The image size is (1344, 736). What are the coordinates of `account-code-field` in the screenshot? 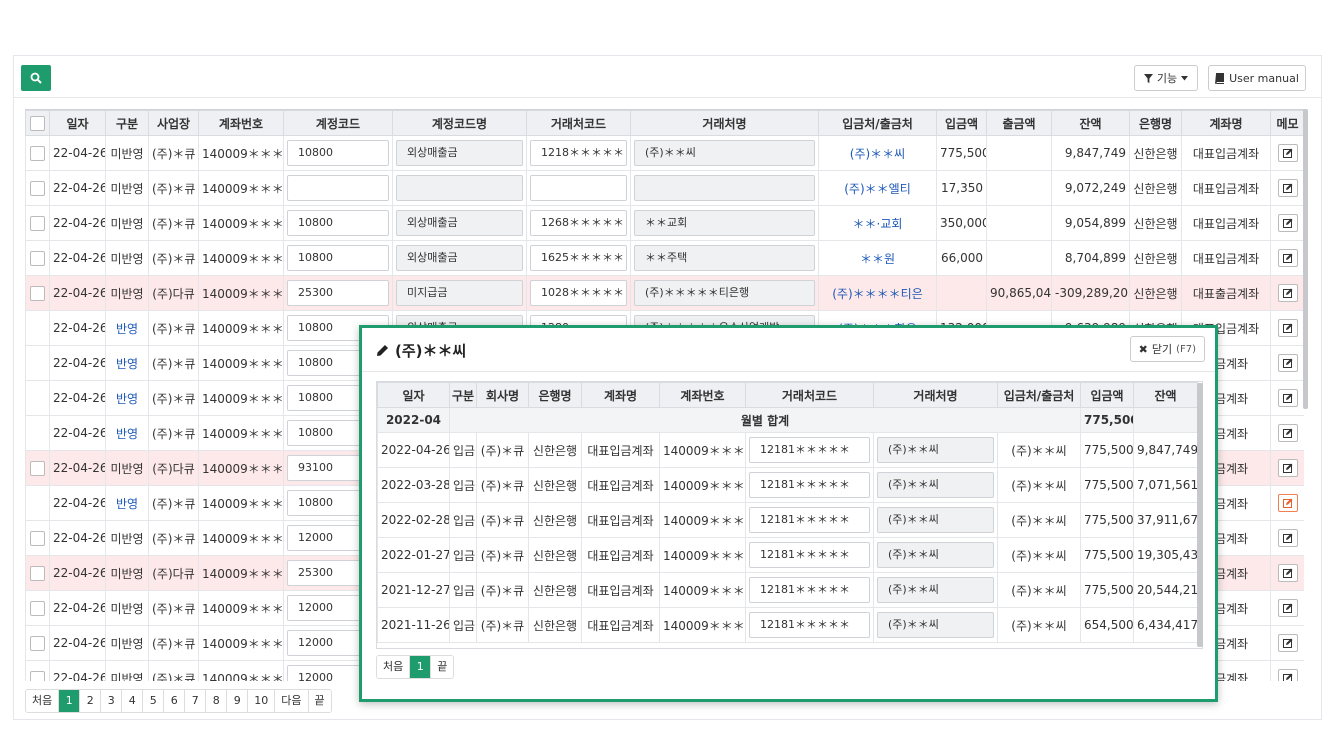 It's located at (338, 188).